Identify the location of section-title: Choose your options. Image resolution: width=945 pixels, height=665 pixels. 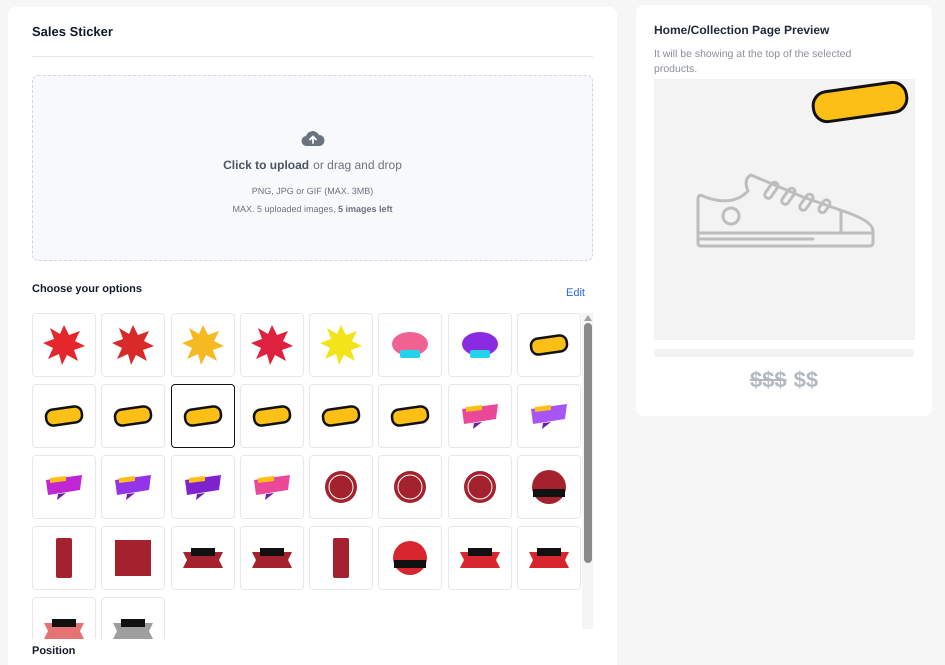
(87, 289).